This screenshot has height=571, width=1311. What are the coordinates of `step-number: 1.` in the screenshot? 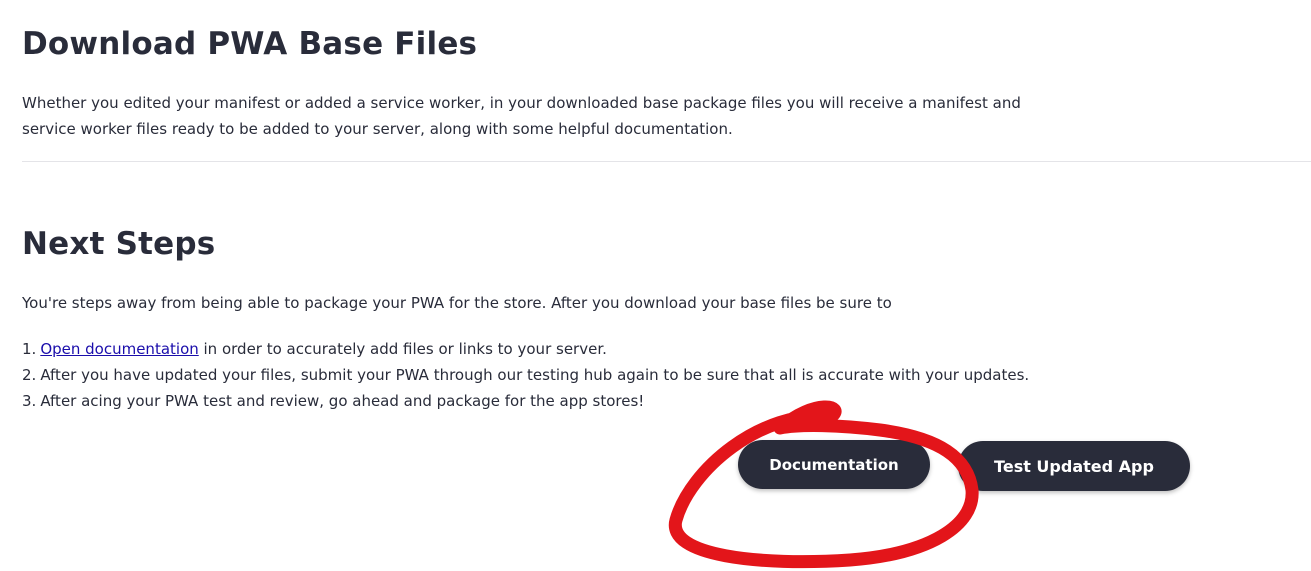 It's located at (29, 349).